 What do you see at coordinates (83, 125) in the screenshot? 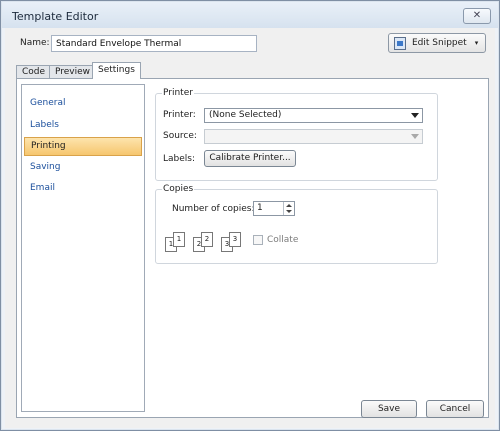
I see `nav-item-labels: Labels` at bounding box center [83, 125].